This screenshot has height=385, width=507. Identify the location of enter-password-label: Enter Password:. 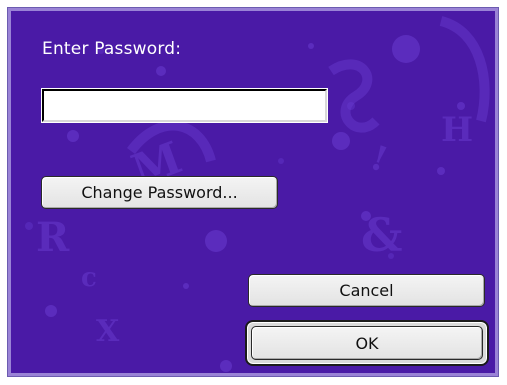
(112, 49).